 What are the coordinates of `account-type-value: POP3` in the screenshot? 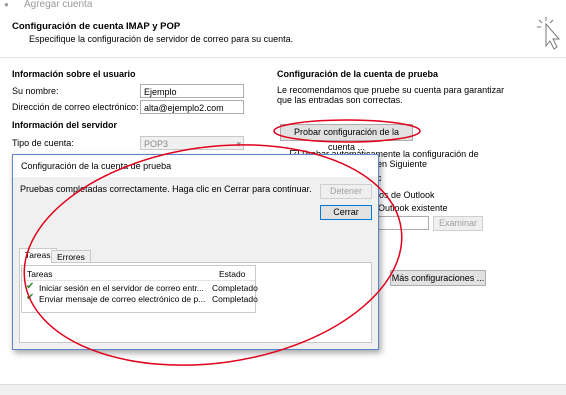 It's located at (156, 144).